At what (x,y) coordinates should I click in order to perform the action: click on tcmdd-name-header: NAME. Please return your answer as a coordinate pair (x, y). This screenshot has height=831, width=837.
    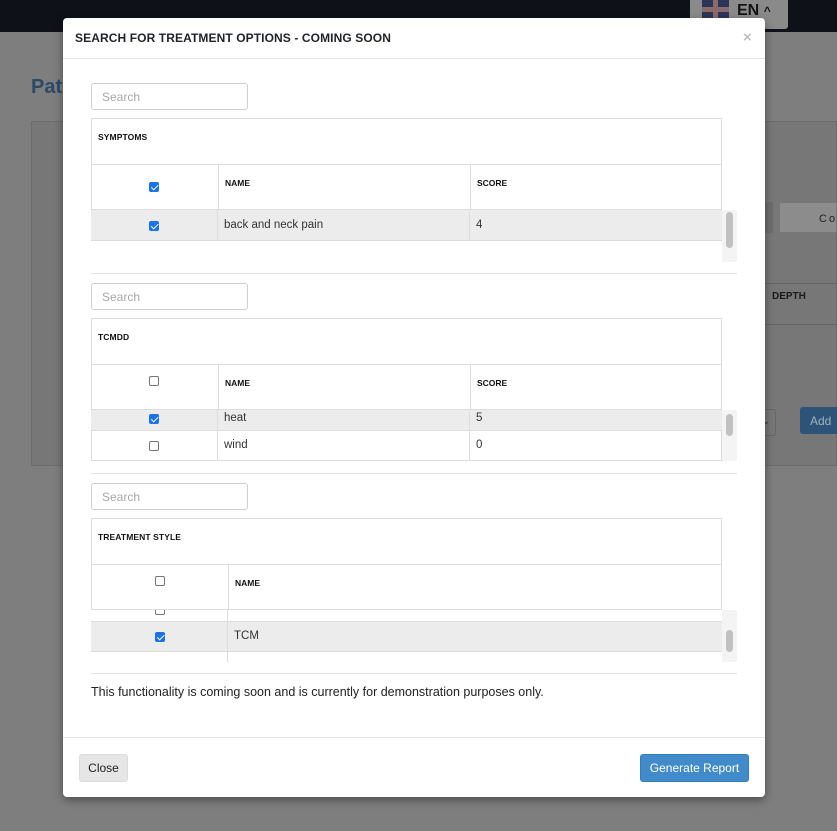
    Looking at the image, I should click on (238, 383).